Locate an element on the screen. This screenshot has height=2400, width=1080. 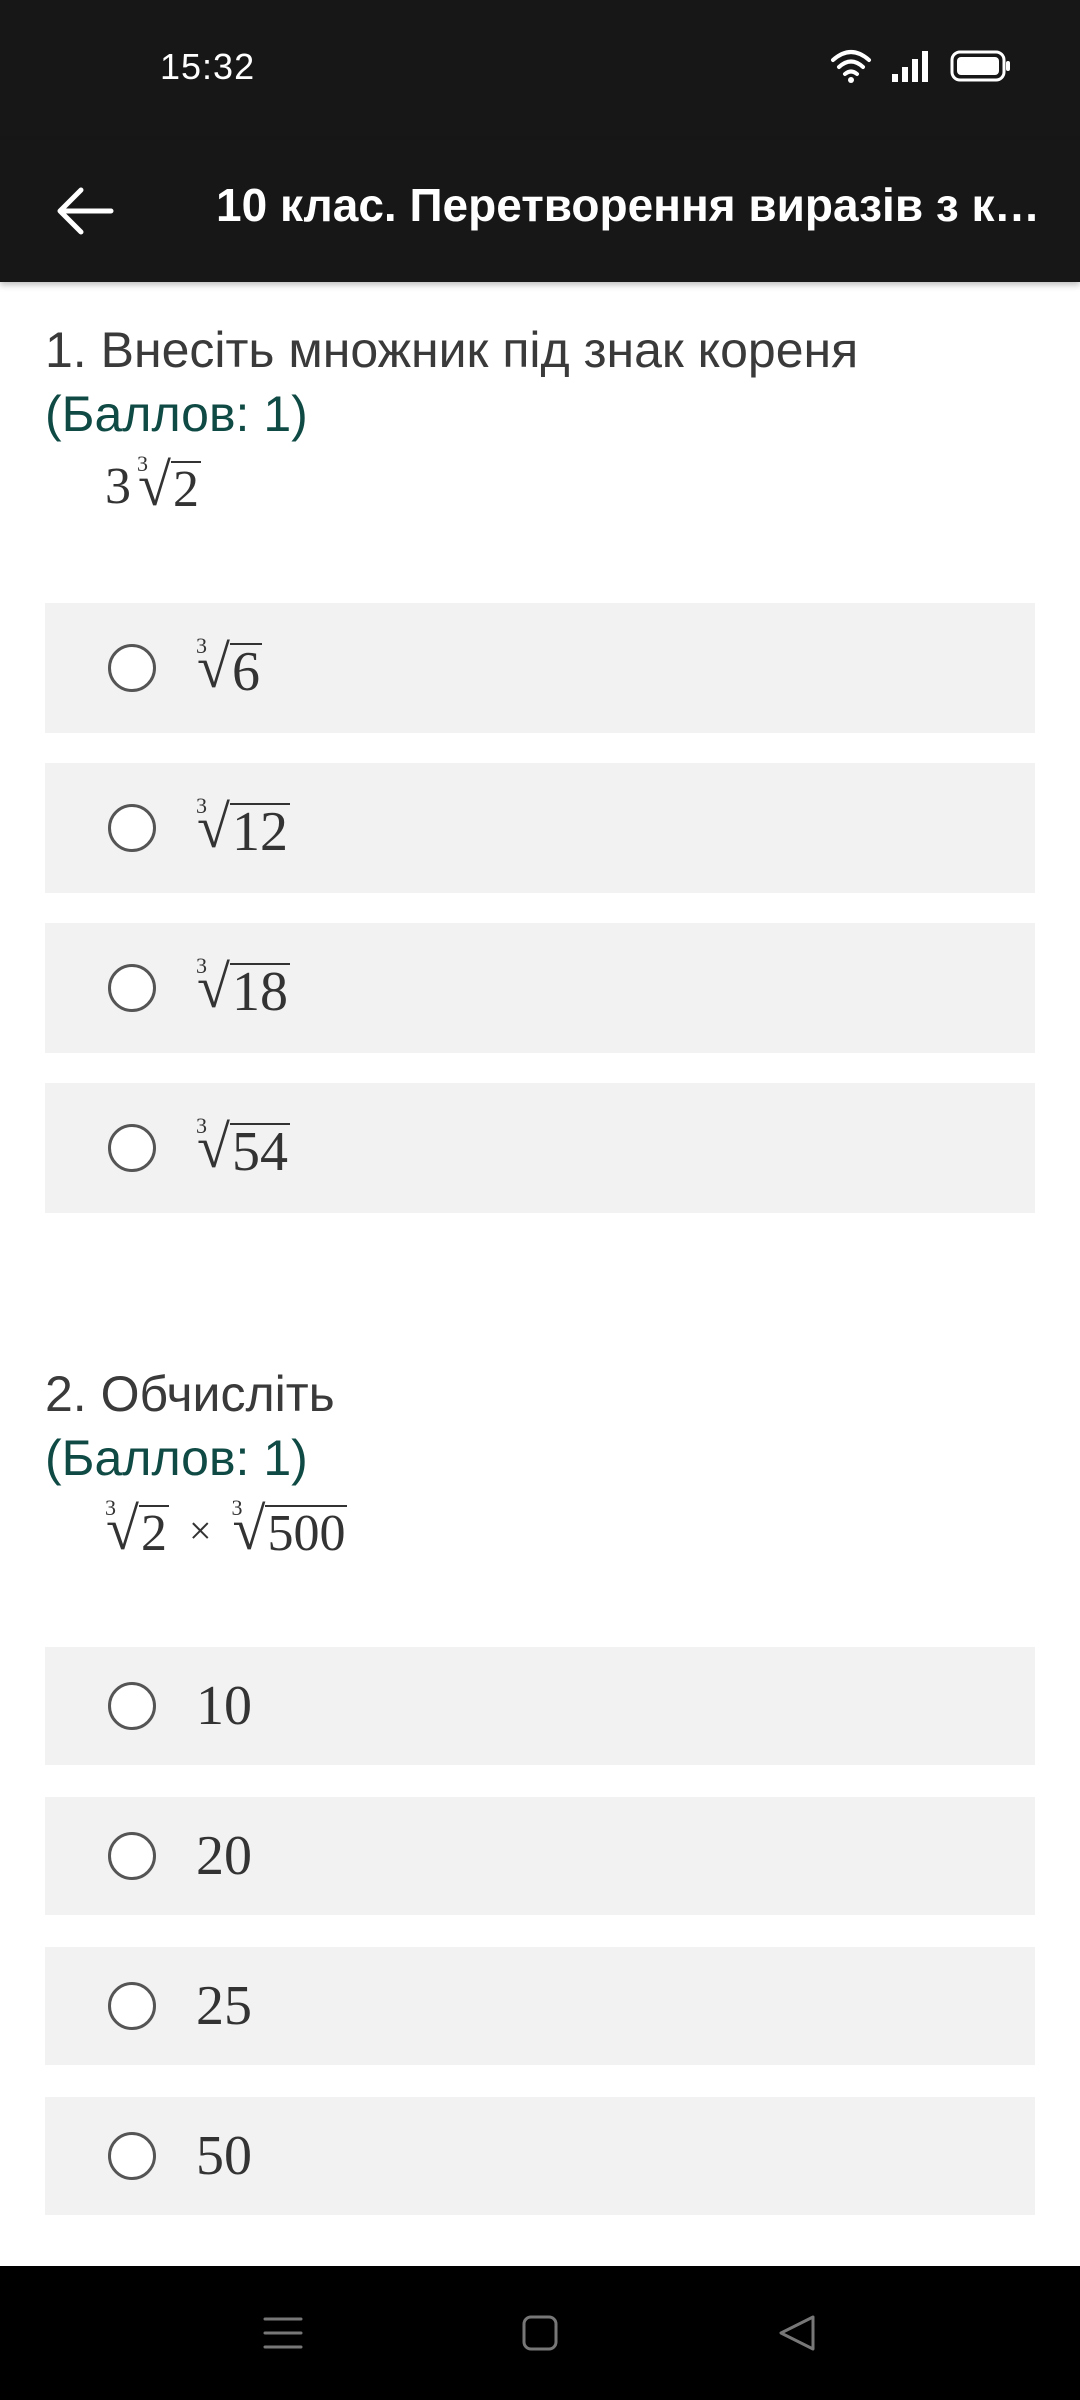
system-nav-bar is located at coordinates (540, 2333).